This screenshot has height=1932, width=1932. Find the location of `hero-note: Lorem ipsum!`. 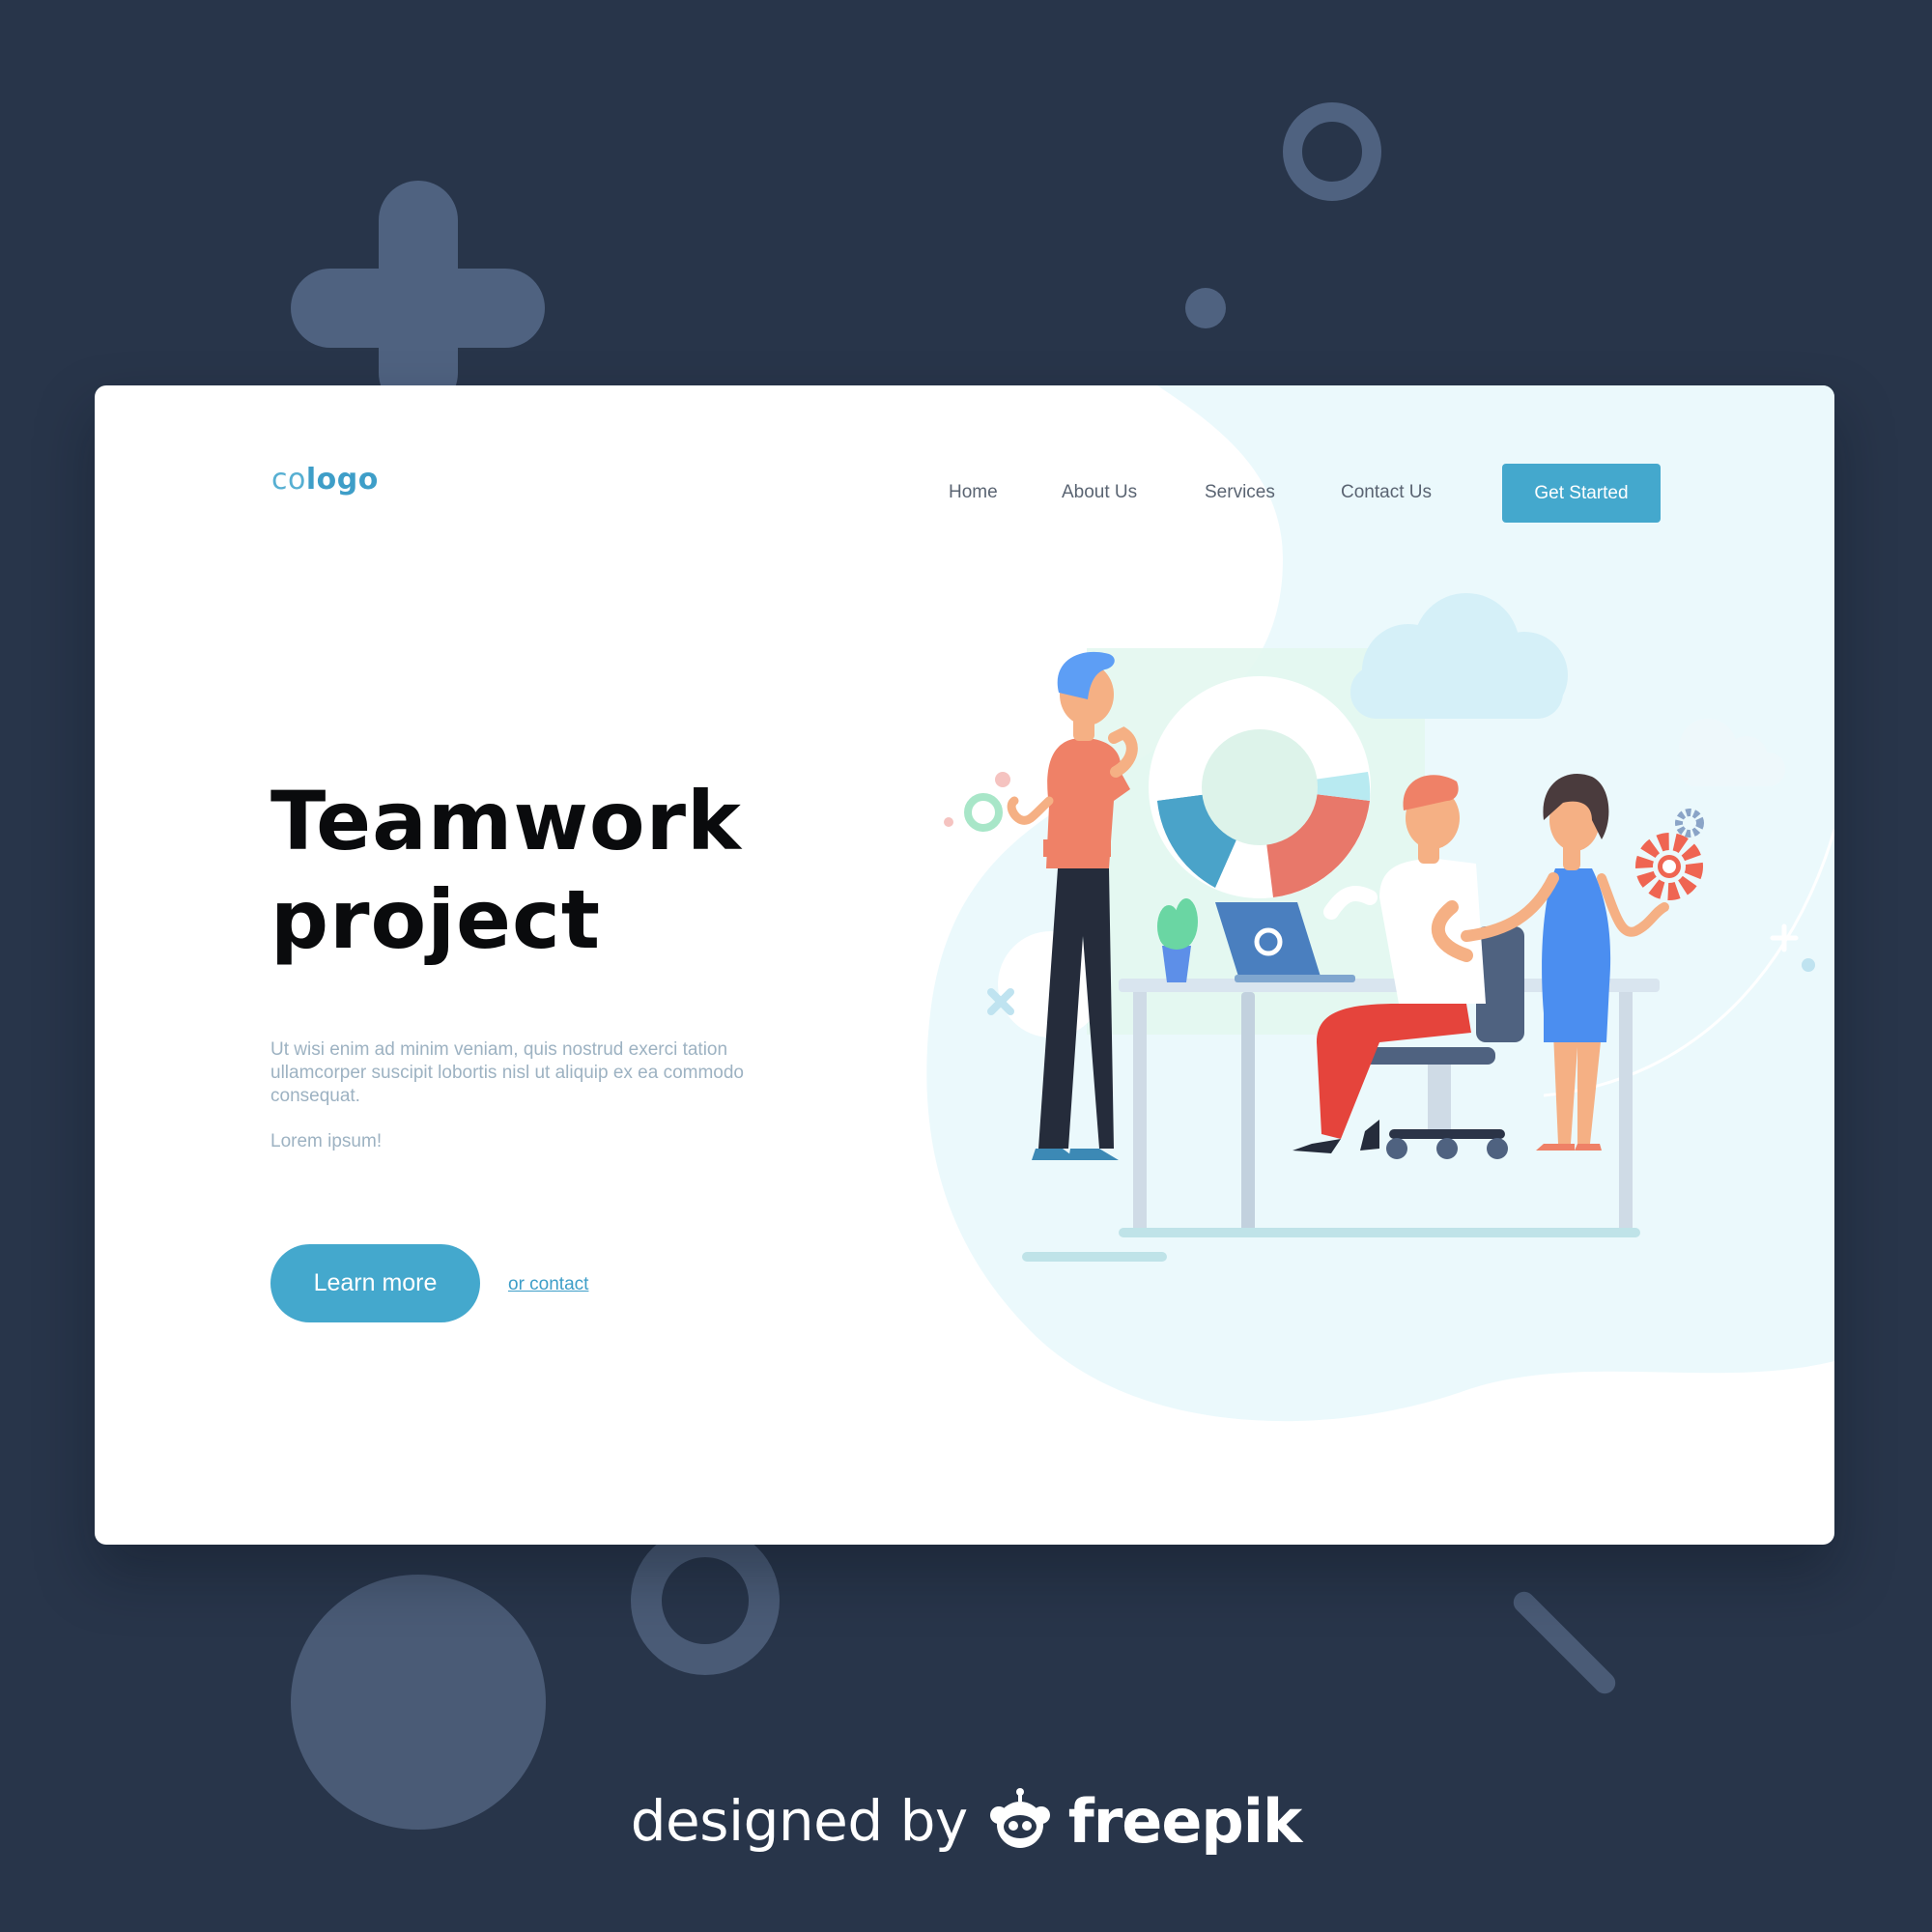

hero-note: Lorem ipsum! is located at coordinates (326, 1141).